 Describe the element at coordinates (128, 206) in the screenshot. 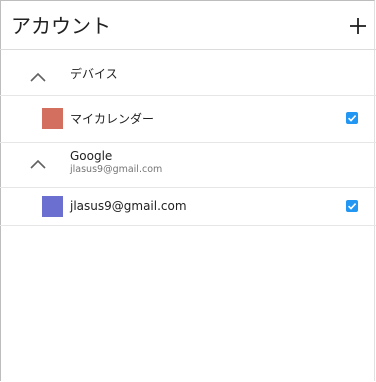

I see `calendar-label: jlasus9@gmail.com` at that location.